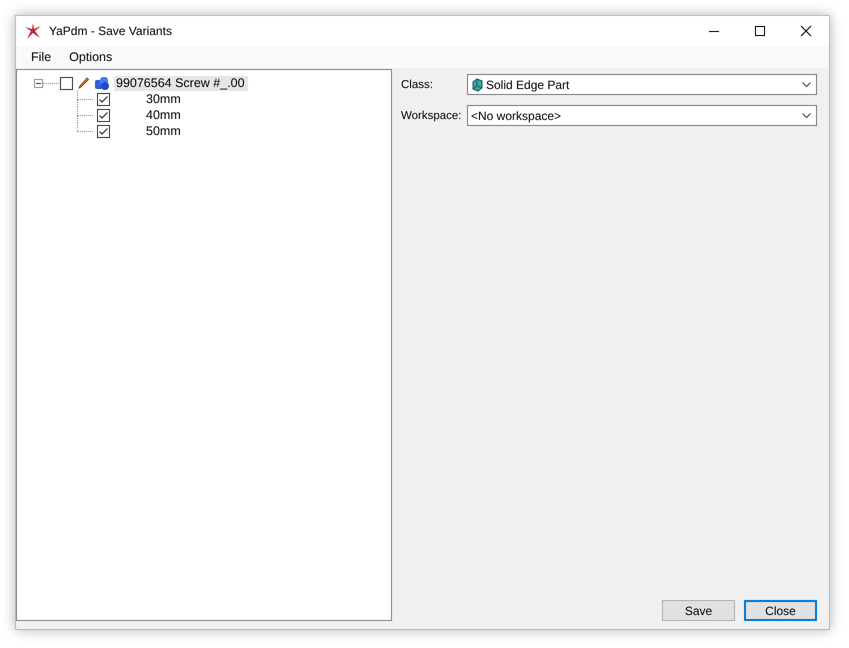 Image resolution: width=849 pixels, height=648 pixels. I want to click on menu-item: File, so click(41, 57).